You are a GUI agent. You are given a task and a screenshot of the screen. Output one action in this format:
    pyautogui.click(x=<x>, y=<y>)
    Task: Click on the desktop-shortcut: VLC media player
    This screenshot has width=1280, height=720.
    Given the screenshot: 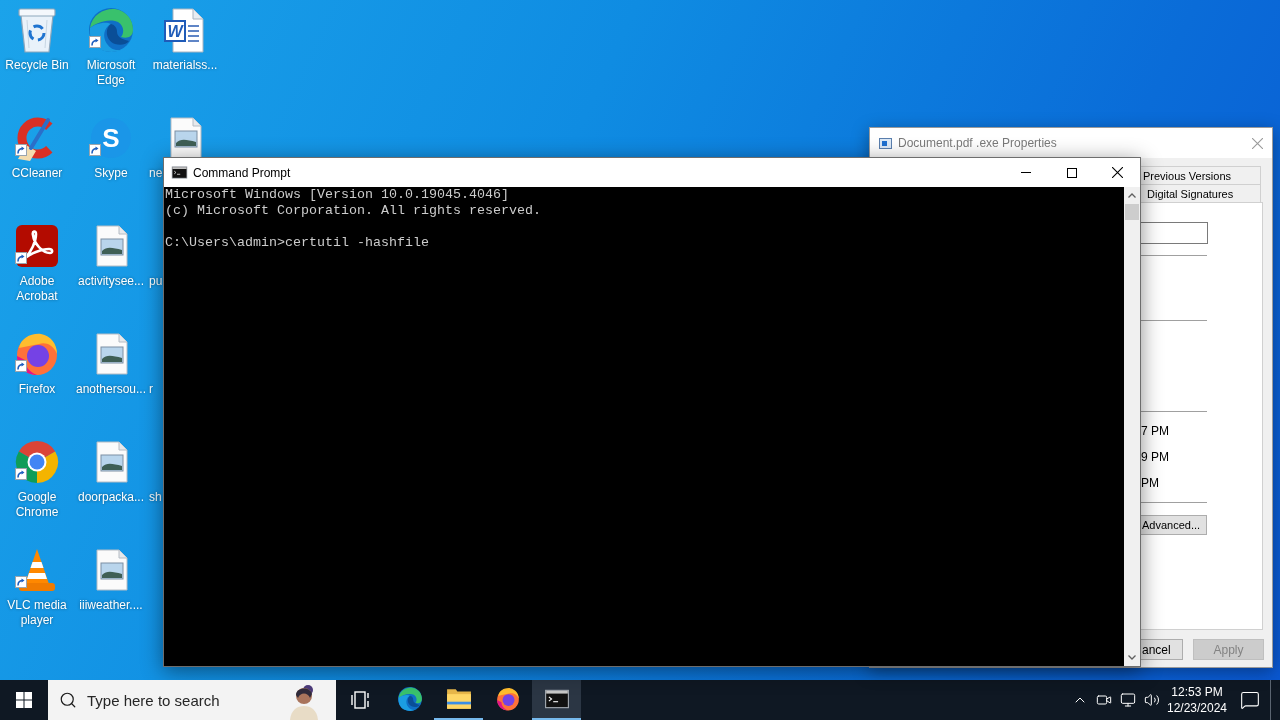 What is the action you would take?
    pyautogui.click(x=37, y=587)
    